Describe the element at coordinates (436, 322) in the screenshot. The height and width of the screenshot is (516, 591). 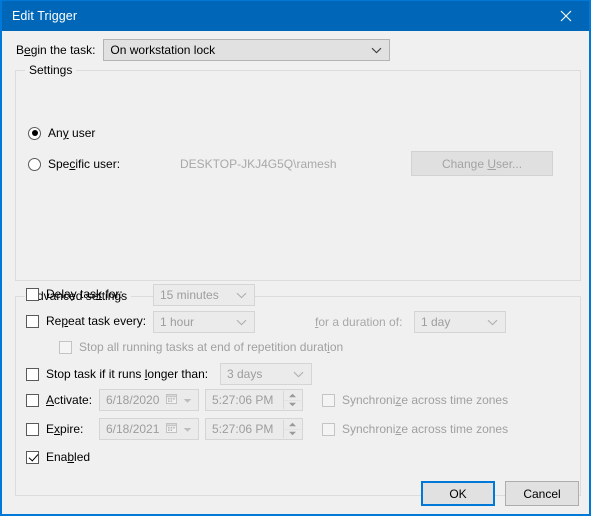
I see `duration-value: 1 day` at that location.